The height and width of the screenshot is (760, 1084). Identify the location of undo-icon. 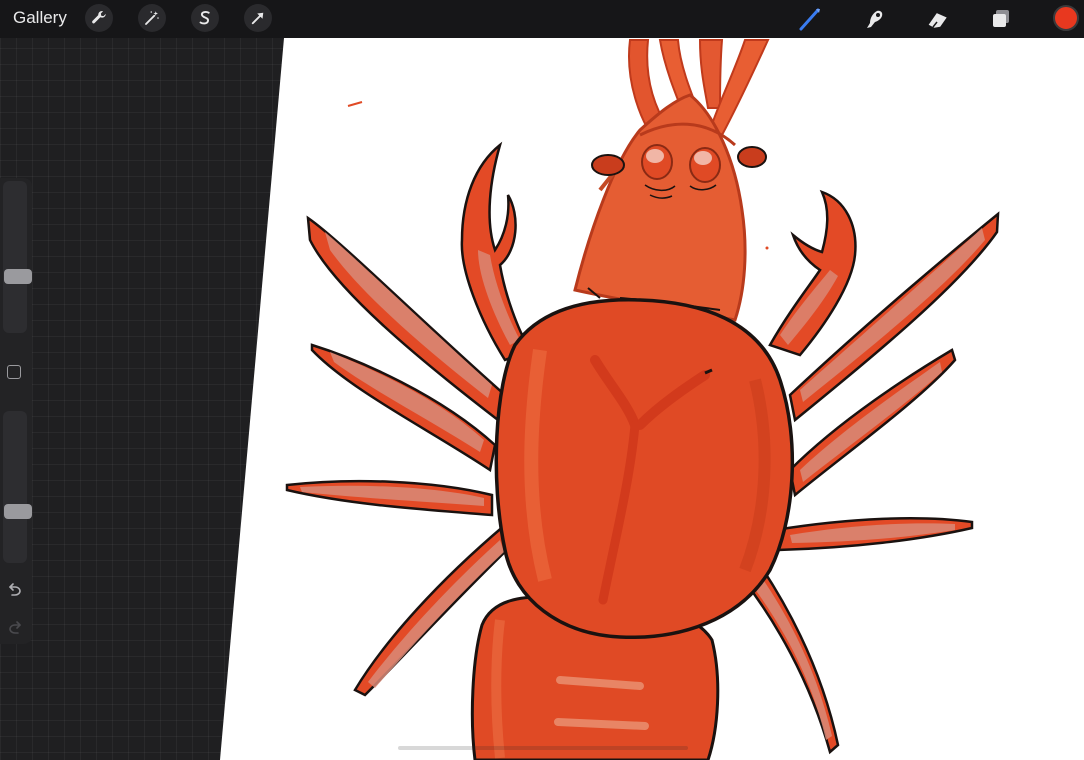
(15, 589).